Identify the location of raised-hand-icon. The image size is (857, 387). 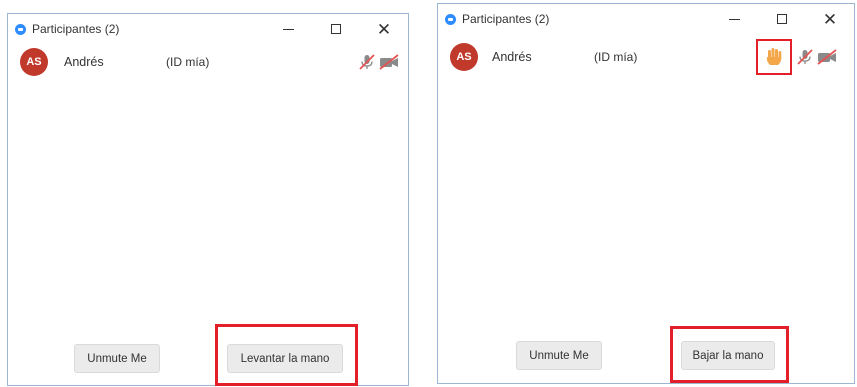
(774, 57).